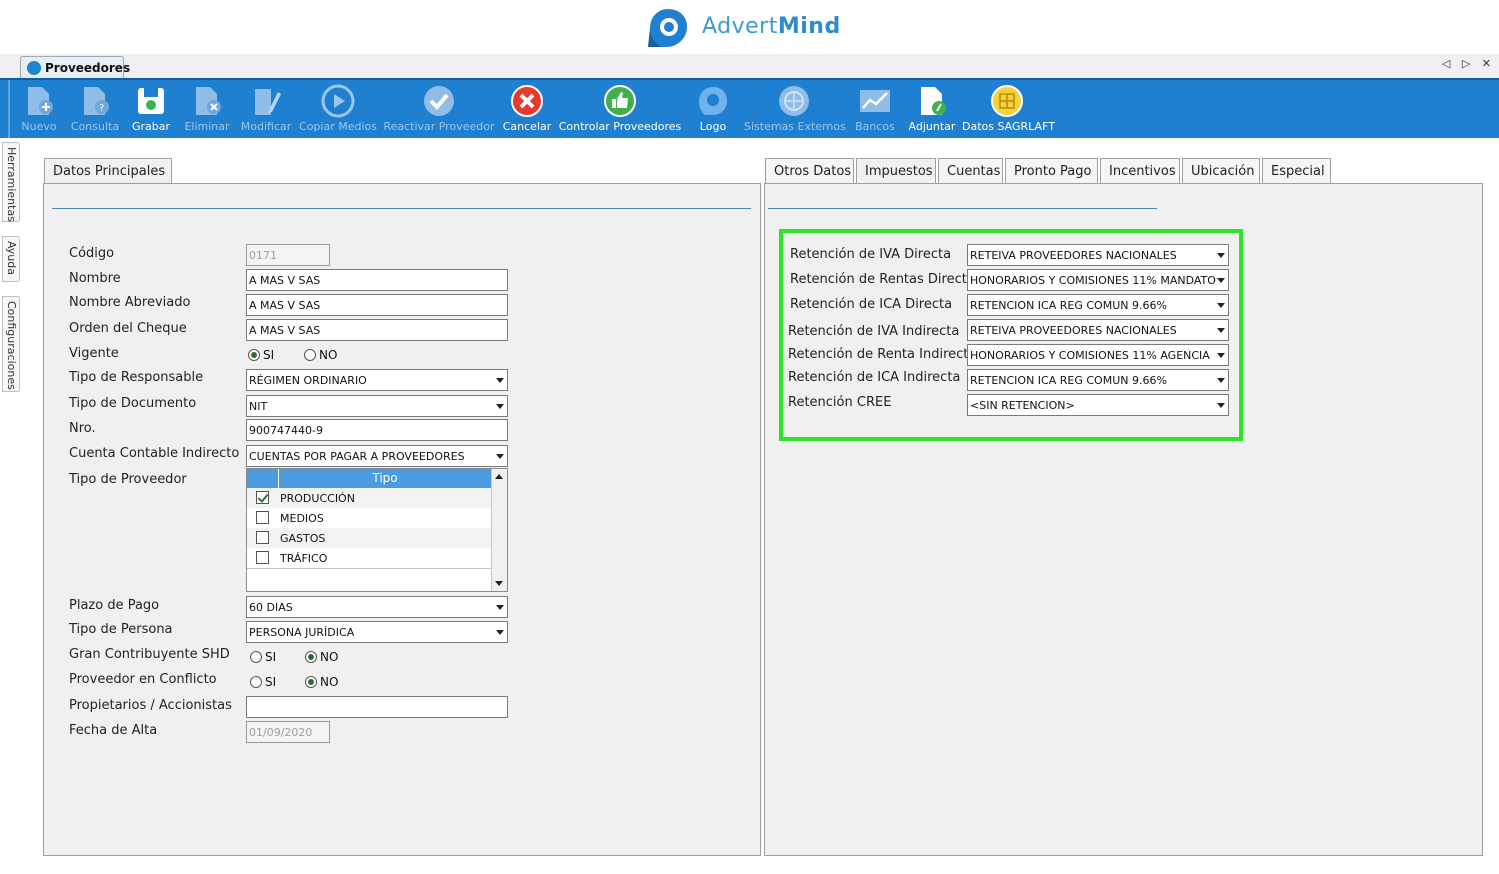 The height and width of the screenshot is (874, 1499). Describe the element at coordinates (263, 657) in the screenshot. I see `gran-contribuyente-si-radio: SI` at that location.